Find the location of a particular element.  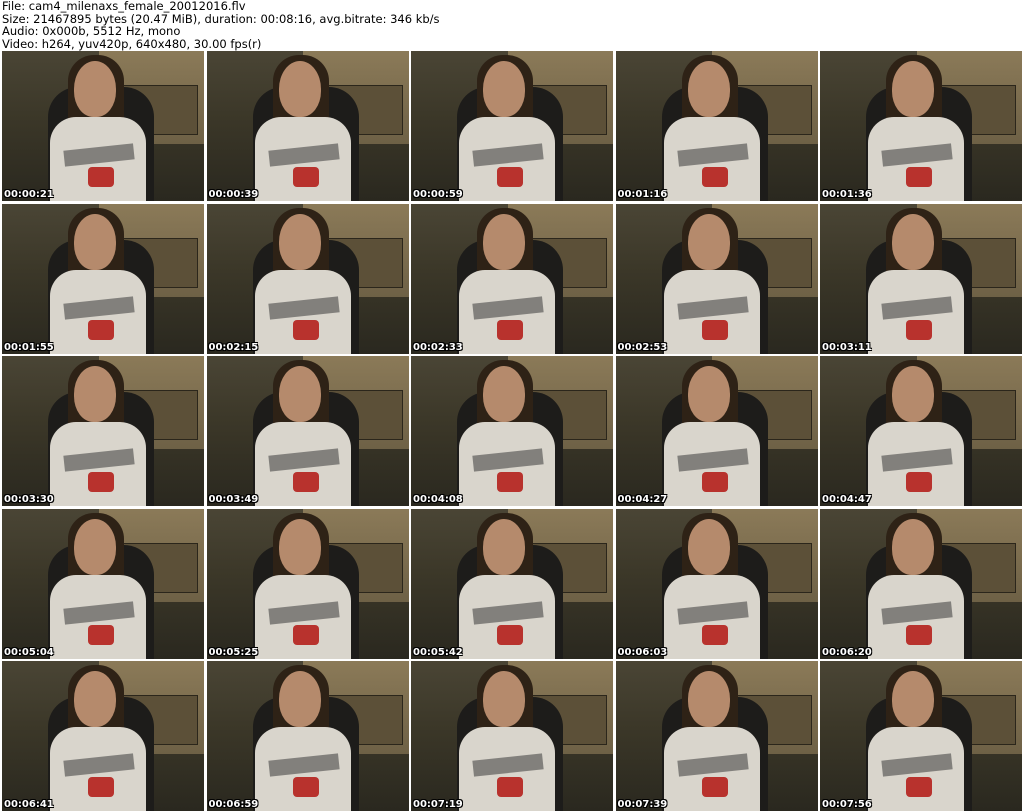

video-thumbnail: 00:07:39 is located at coordinates (716, 736).